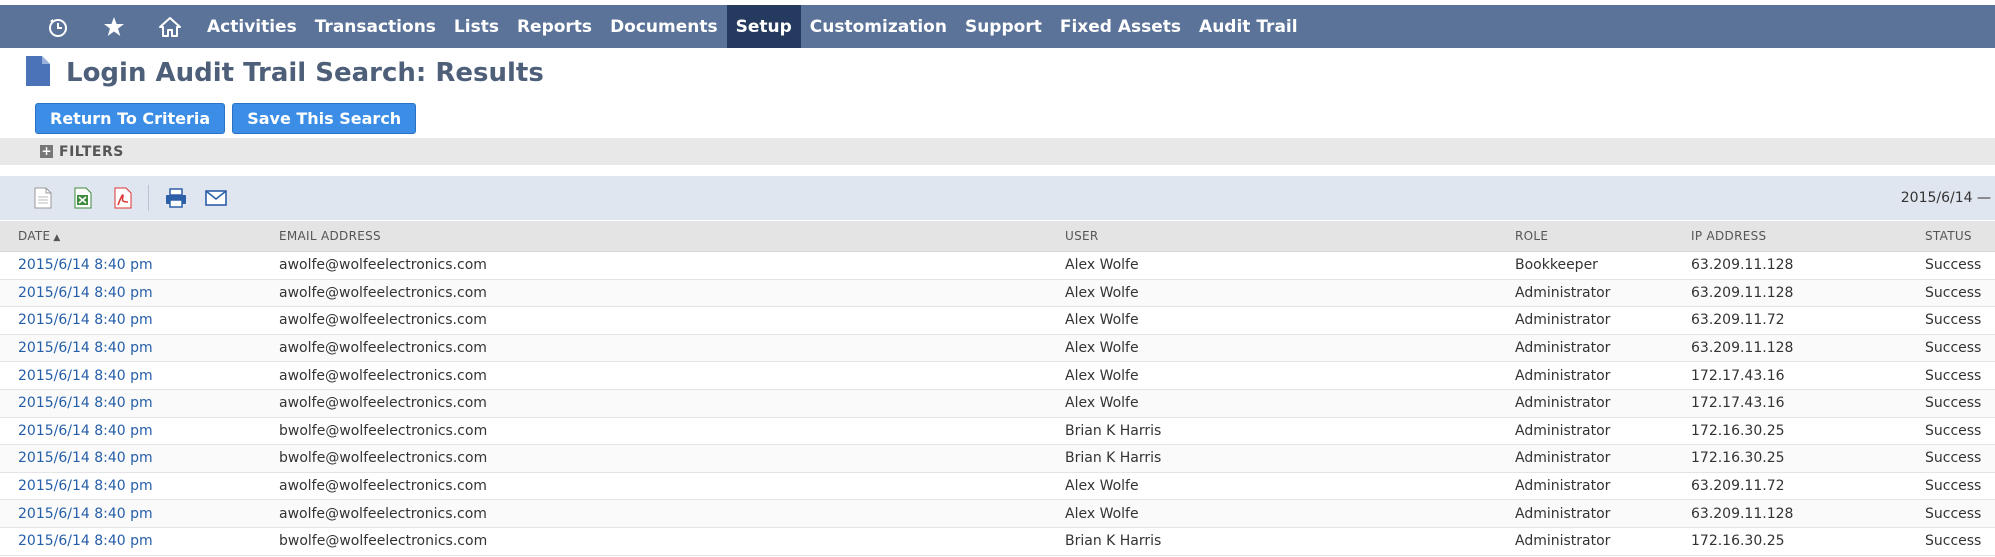  What do you see at coordinates (170, 26) in the screenshot?
I see `home-icon` at bounding box center [170, 26].